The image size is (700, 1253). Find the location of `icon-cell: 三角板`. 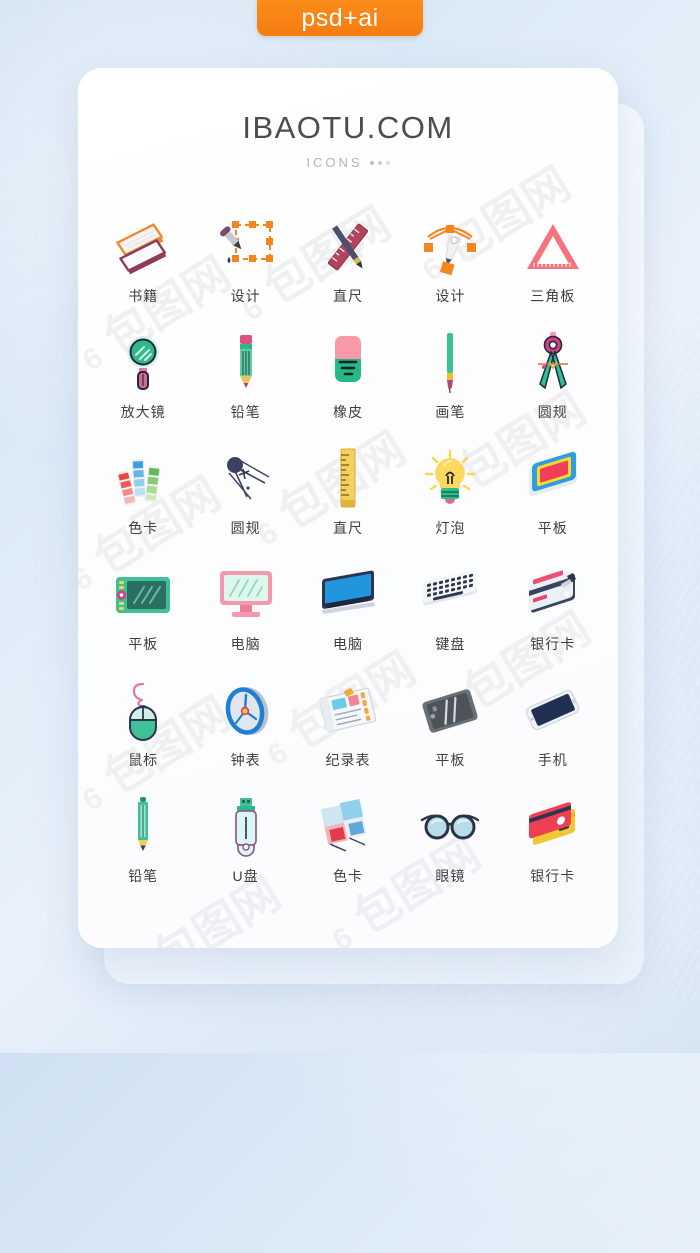

icon-cell: 三角板 is located at coordinates (553, 263).